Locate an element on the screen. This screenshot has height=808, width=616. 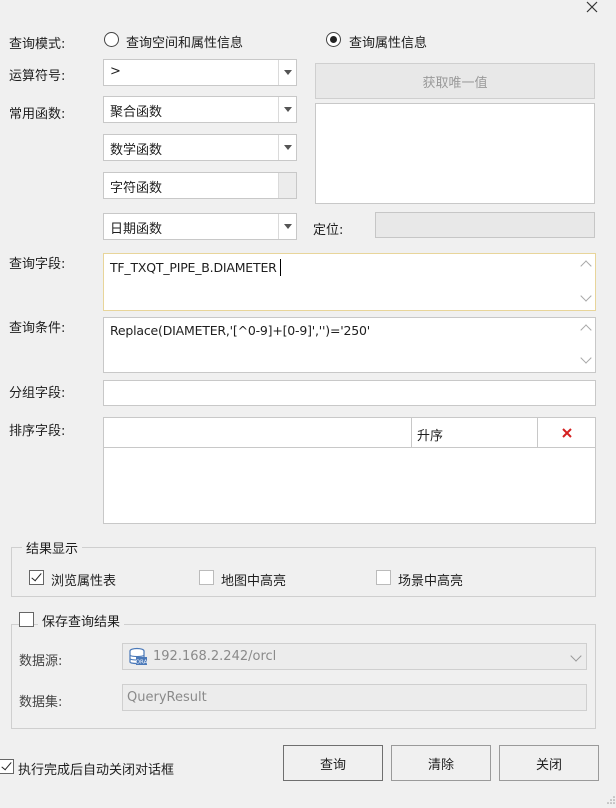
query-condition-label: 查询条件: is located at coordinates (37, 328).